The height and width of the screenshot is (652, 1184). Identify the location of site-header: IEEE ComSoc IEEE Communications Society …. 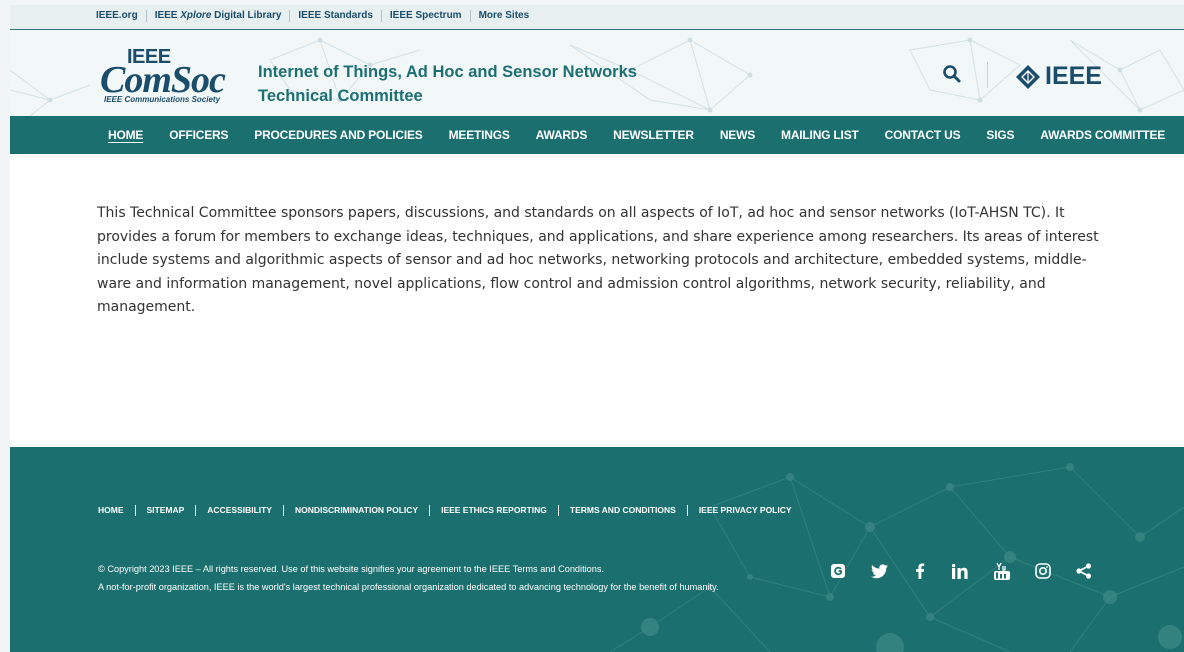
(597, 73).